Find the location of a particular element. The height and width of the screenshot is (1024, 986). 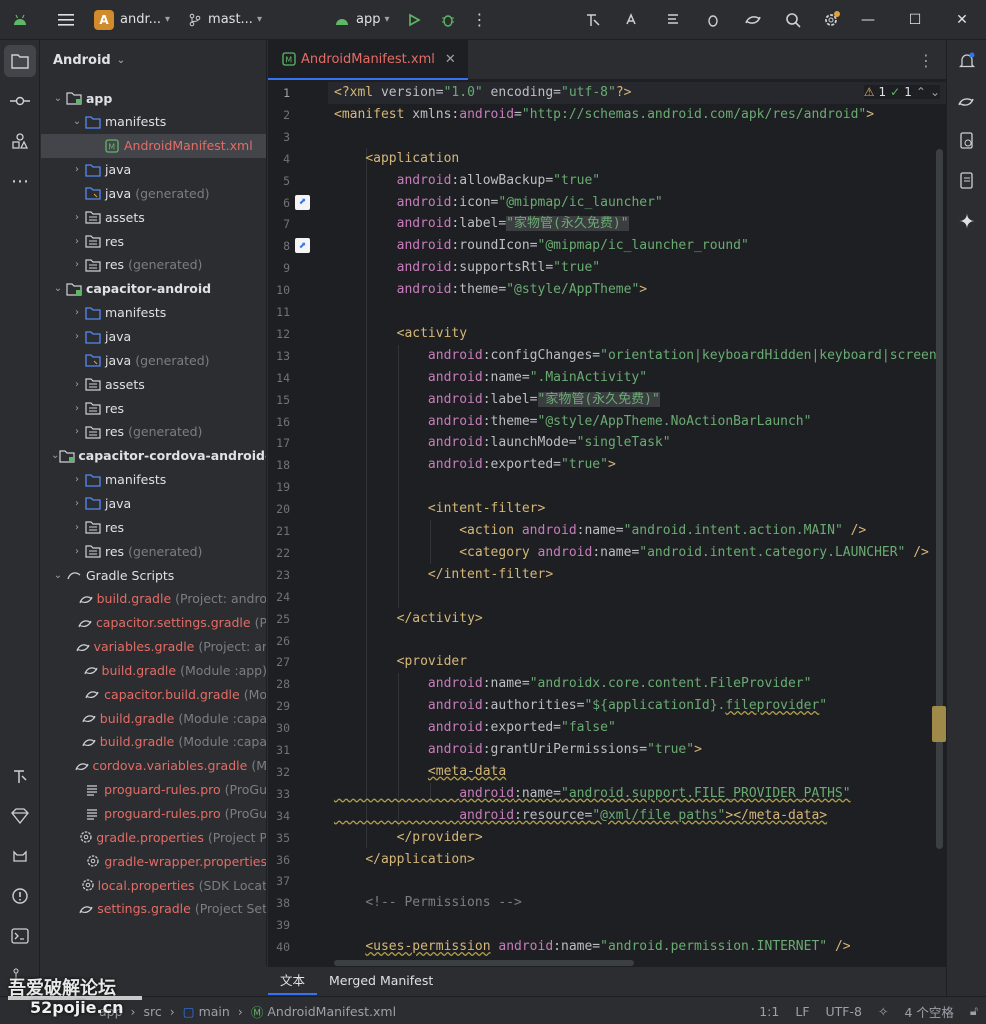

translate-icon is located at coordinates (633, 20).